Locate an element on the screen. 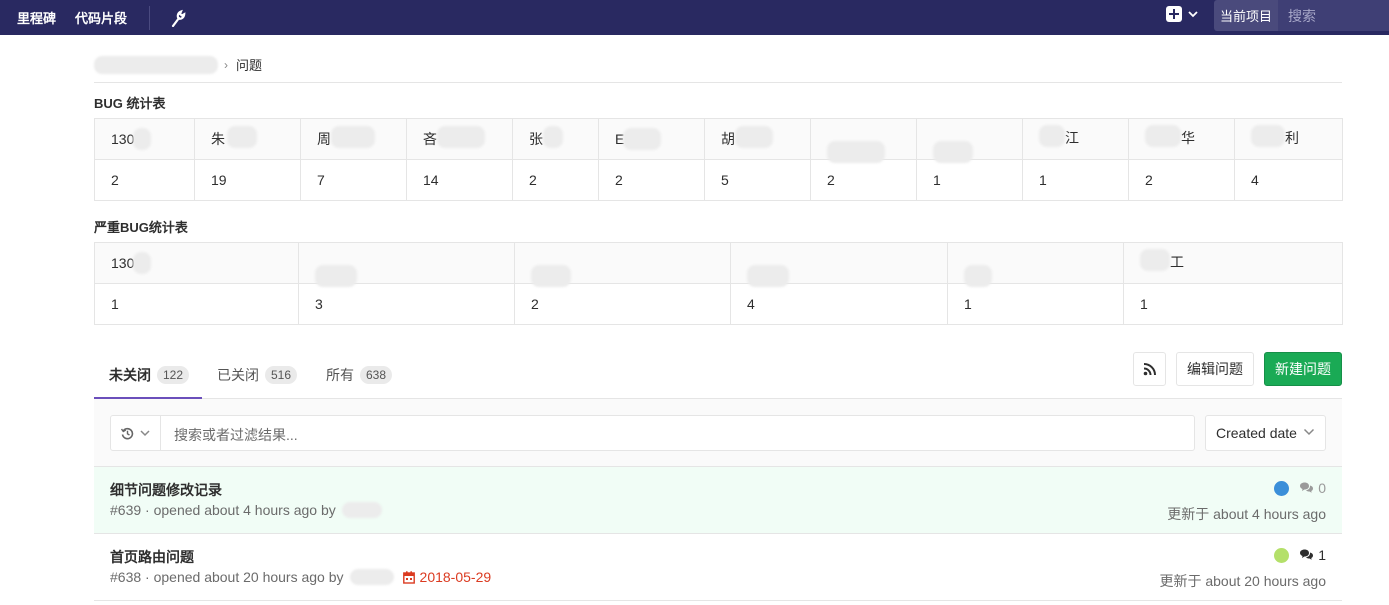 This screenshot has height=605, width=1389. bug-count-cell: 5 is located at coordinates (757, 180).